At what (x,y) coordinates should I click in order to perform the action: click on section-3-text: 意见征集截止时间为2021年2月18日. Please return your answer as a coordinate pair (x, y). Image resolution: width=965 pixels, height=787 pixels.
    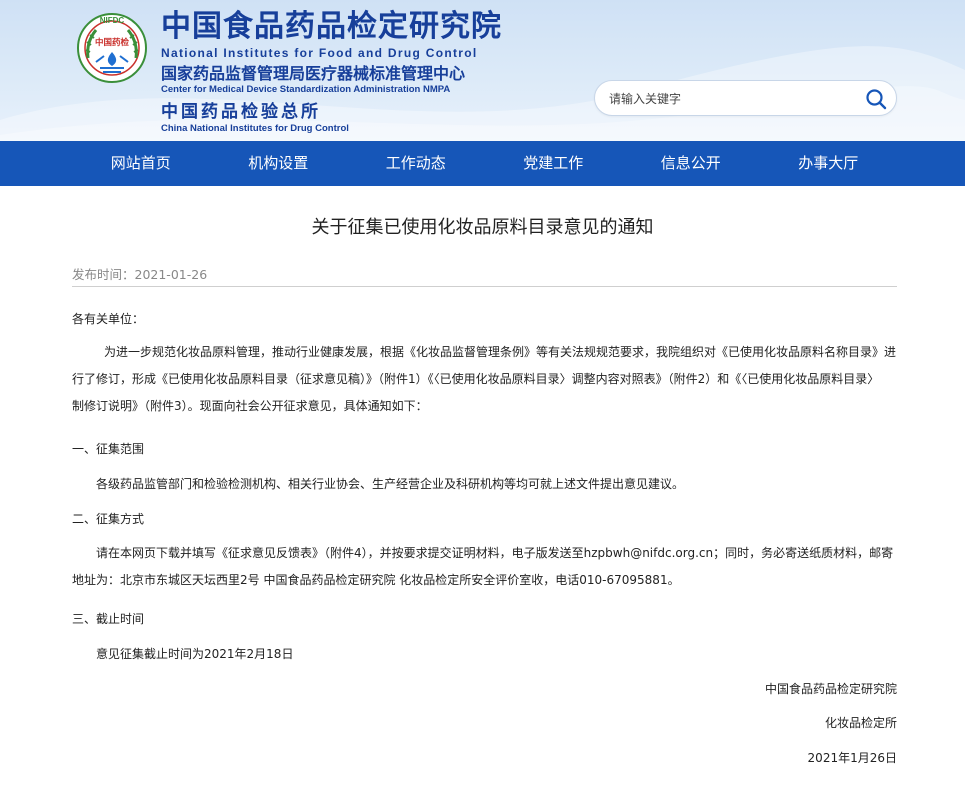
    Looking at the image, I should click on (195, 654).